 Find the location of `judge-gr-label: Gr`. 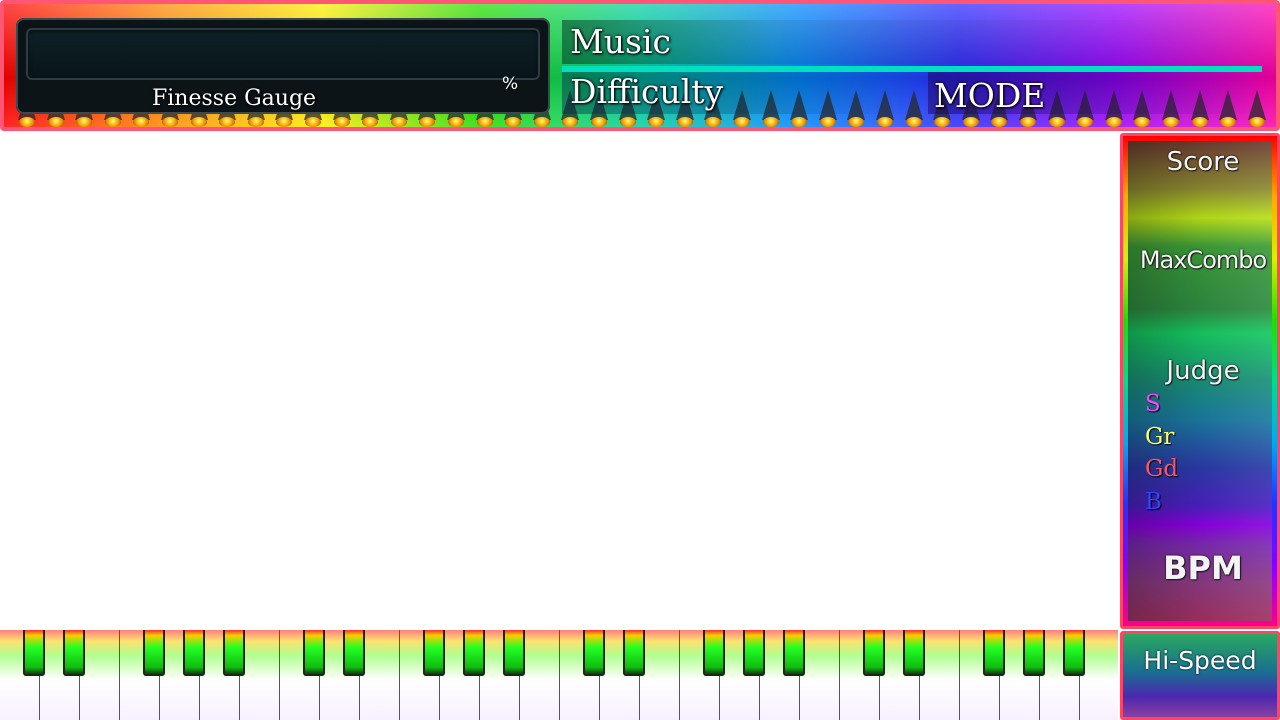

judge-gr-label: Gr is located at coordinates (1160, 437).